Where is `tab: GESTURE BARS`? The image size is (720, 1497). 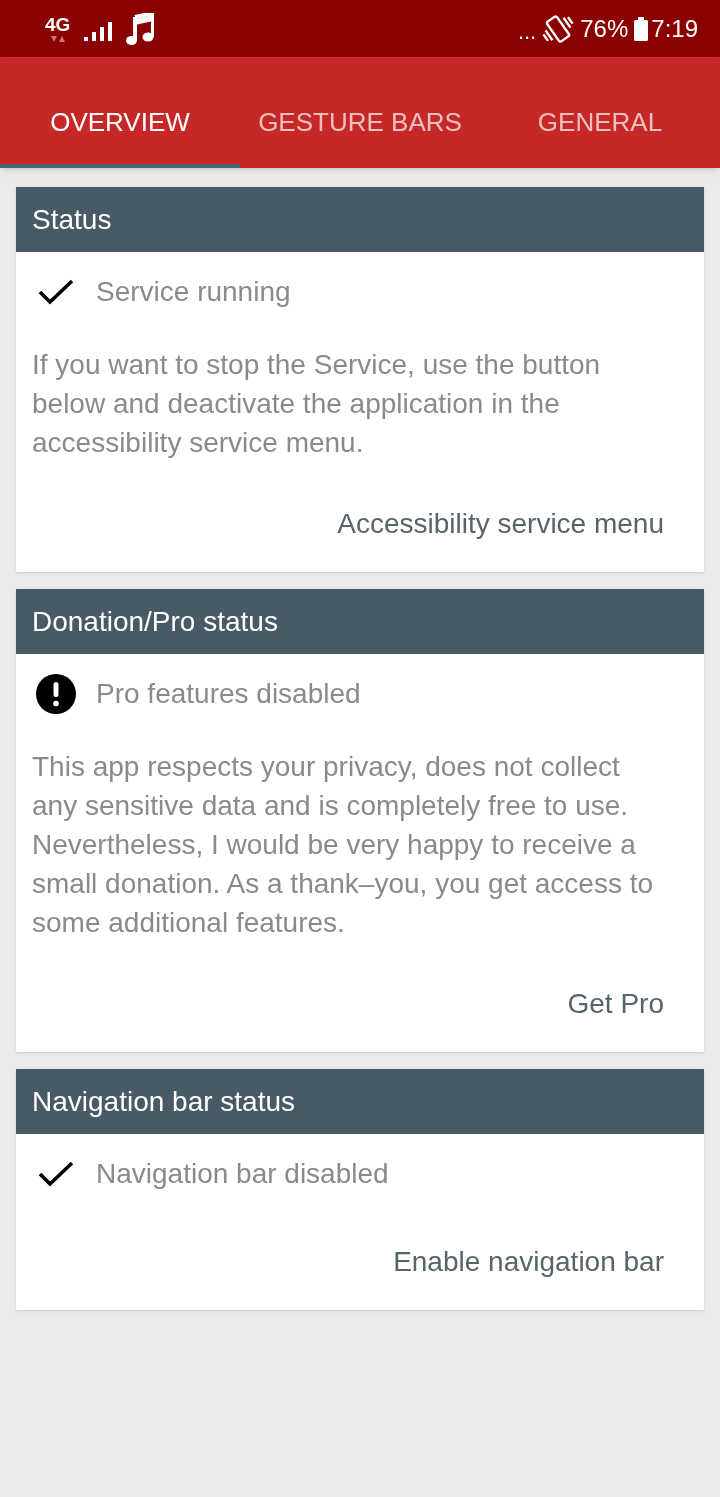
tab: GESTURE BARS is located at coordinates (360, 112).